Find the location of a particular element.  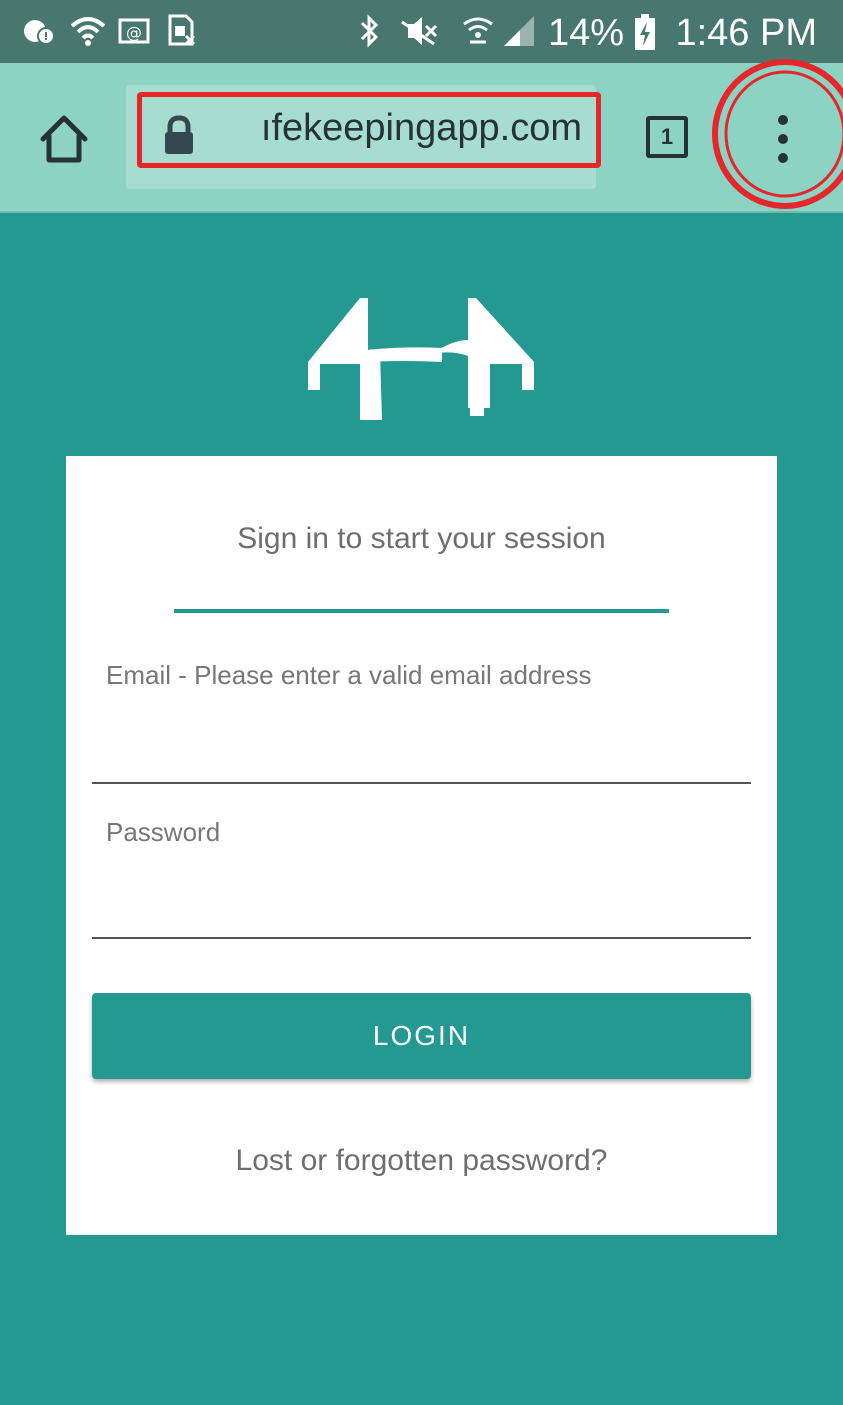

home-icon is located at coordinates (64, 139).